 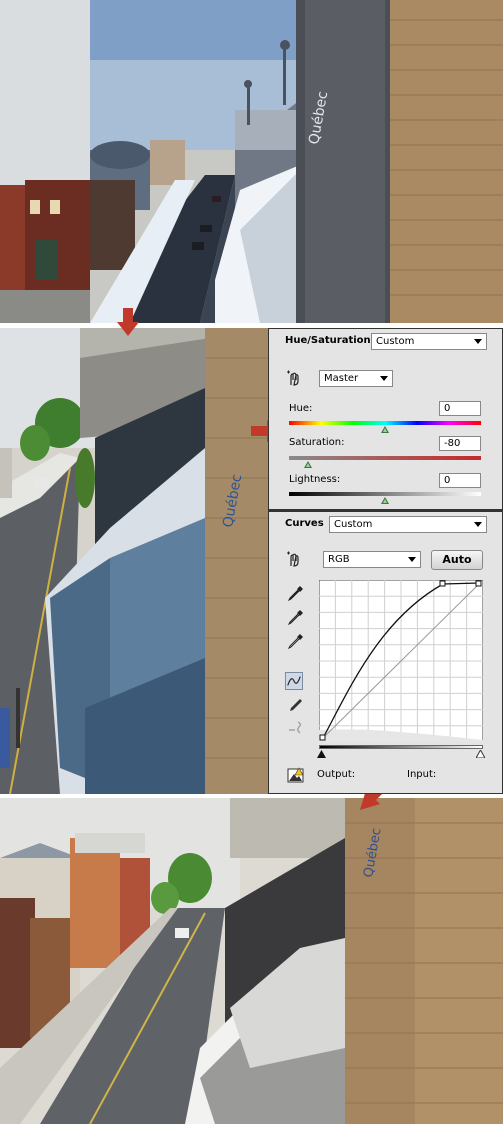 What do you see at coordinates (315, 479) in the screenshot?
I see `lightness-label: Lightness:` at bounding box center [315, 479].